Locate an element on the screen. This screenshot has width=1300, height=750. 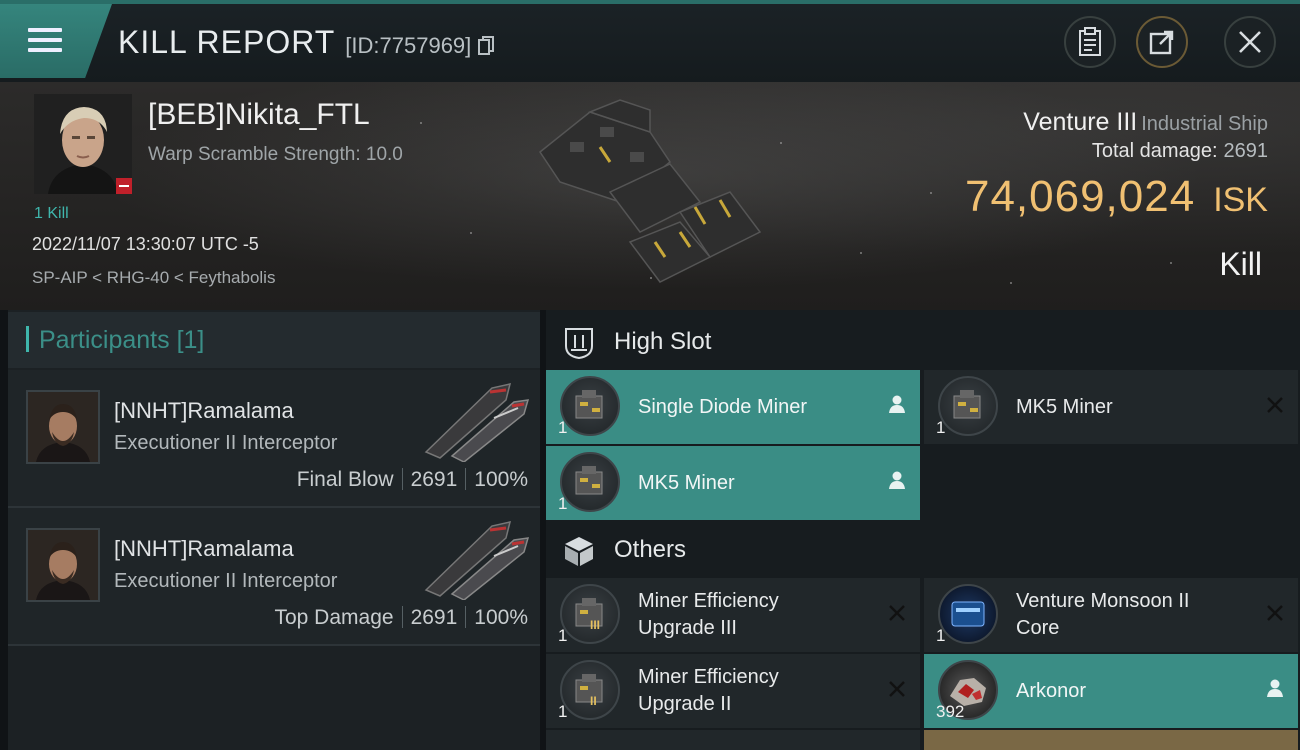
module-item: II 1 Miner Efficiency Upgrade II is located at coordinates (733, 691).